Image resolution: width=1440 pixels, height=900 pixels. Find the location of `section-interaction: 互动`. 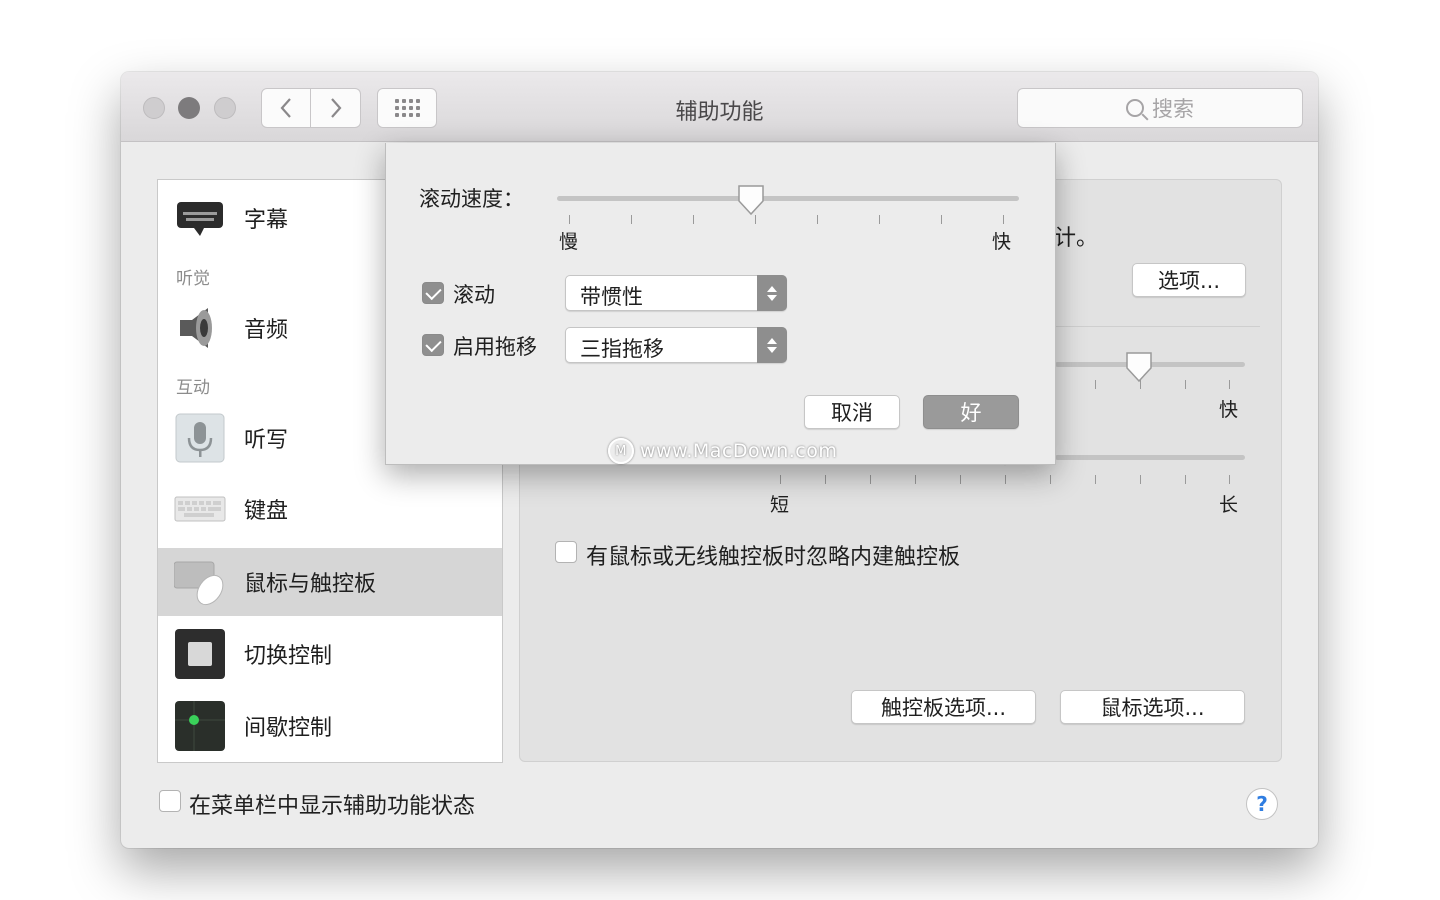

section-interaction: 互动 is located at coordinates (193, 388).